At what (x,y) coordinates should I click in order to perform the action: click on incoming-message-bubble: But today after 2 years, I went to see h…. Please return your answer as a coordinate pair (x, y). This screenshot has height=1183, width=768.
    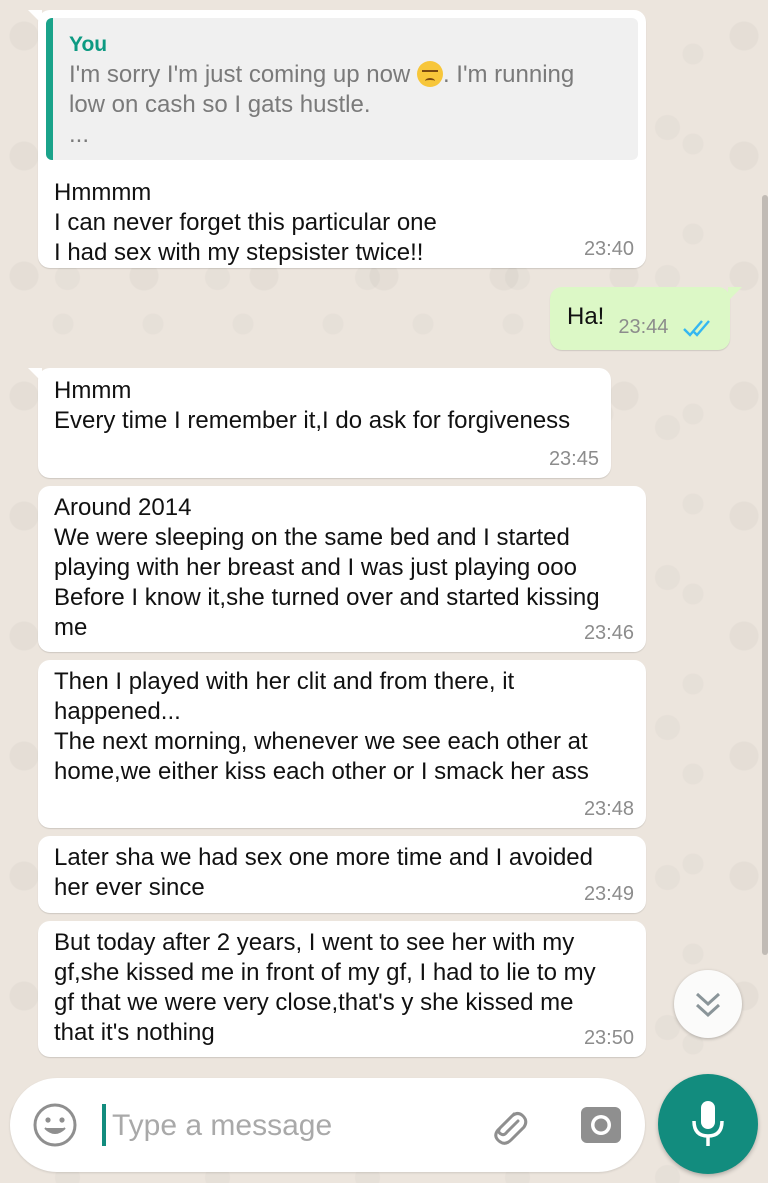
    Looking at the image, I should click on (342, 989).